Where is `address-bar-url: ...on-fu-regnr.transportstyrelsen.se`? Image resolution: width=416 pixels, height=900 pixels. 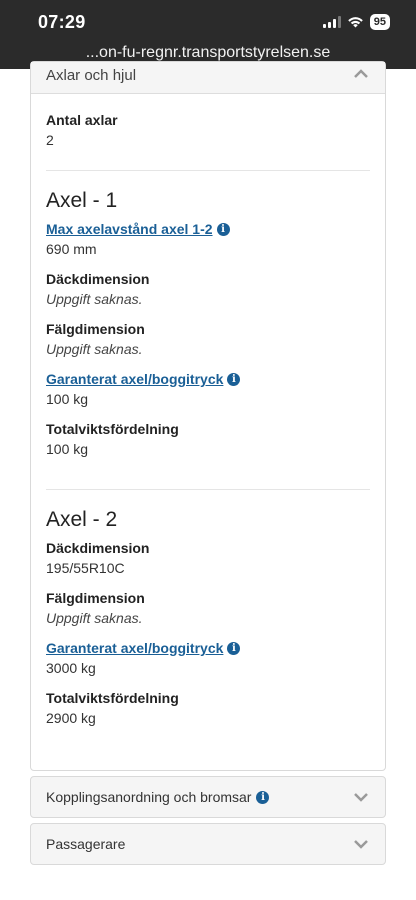
address-bar-url: ...on-fu-regnr.transportstyrelsen.se is located at coordinates (208, 53).